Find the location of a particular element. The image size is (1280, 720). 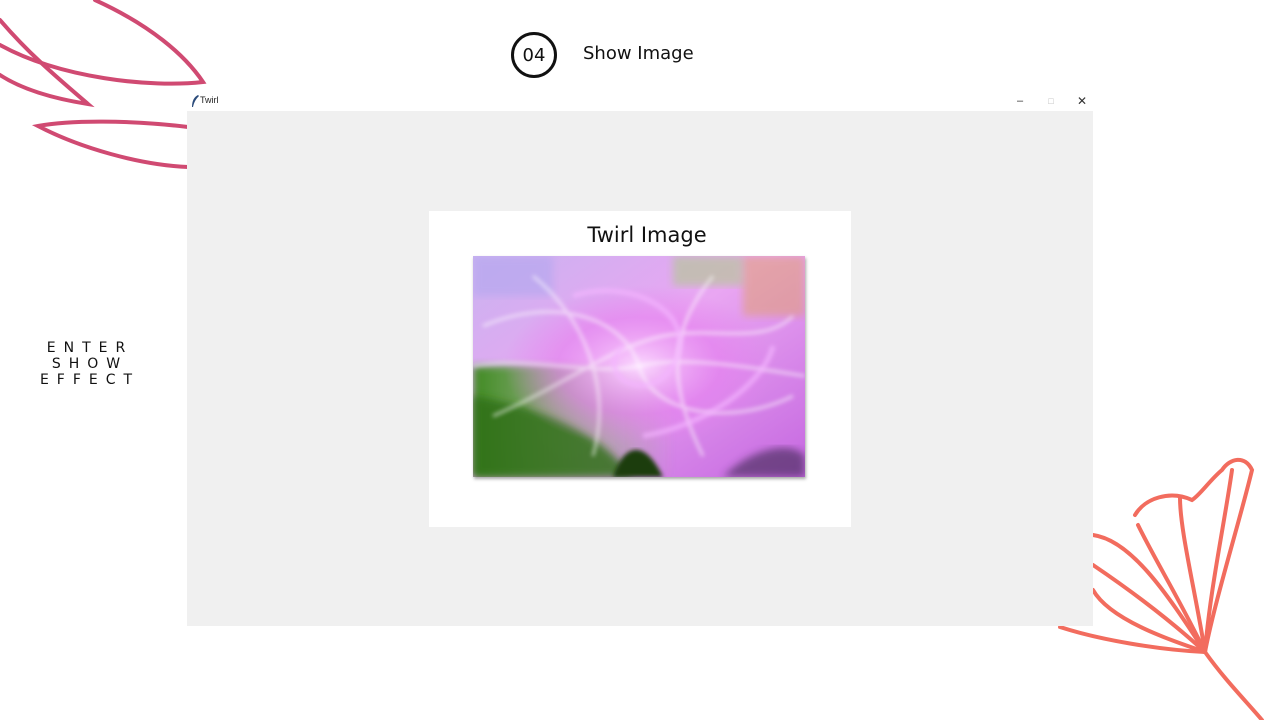

left-leaves is located at coordinates (103, 84).